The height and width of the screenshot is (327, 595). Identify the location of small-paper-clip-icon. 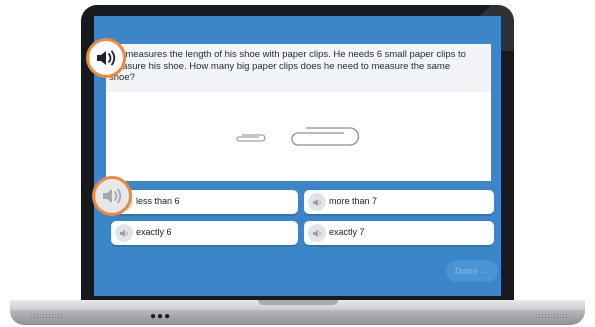
(251, 138).